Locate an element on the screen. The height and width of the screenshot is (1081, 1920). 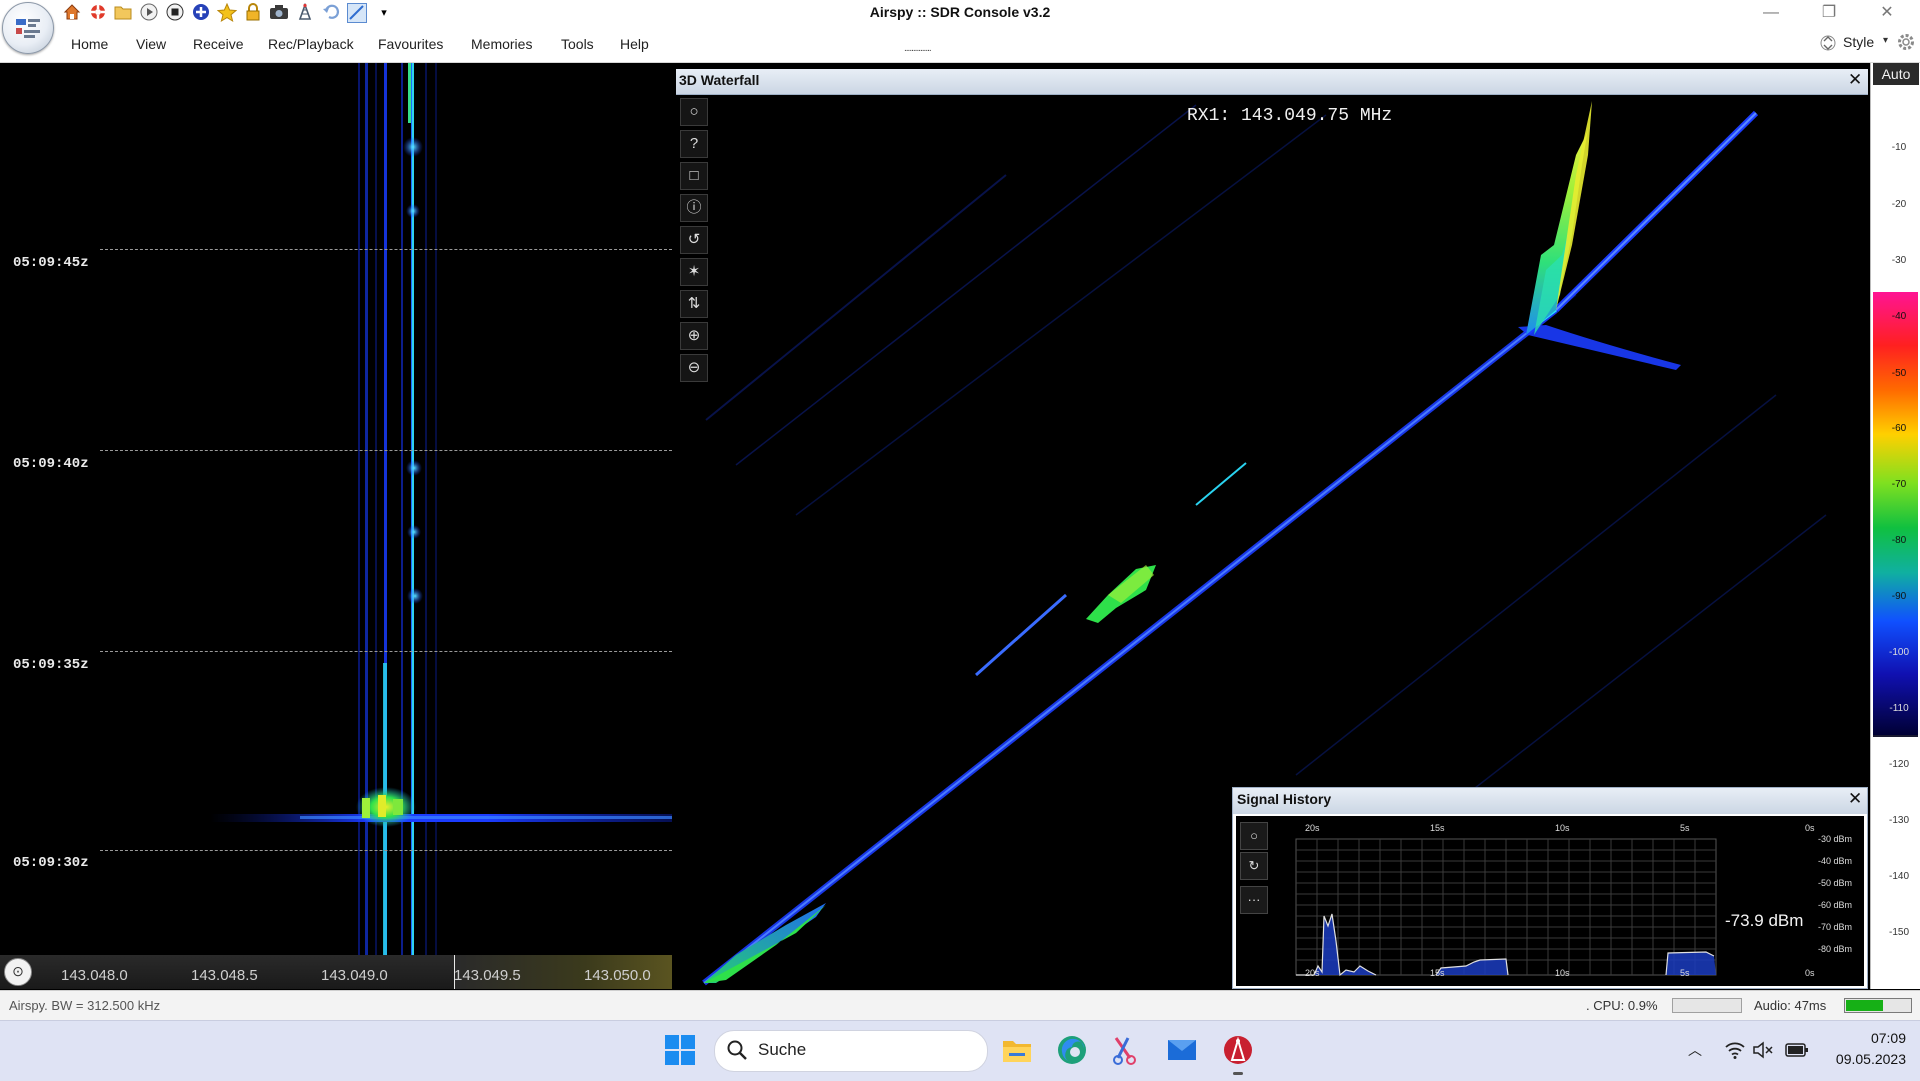
style-spinner-icon is located at coordinates (1828, 43).